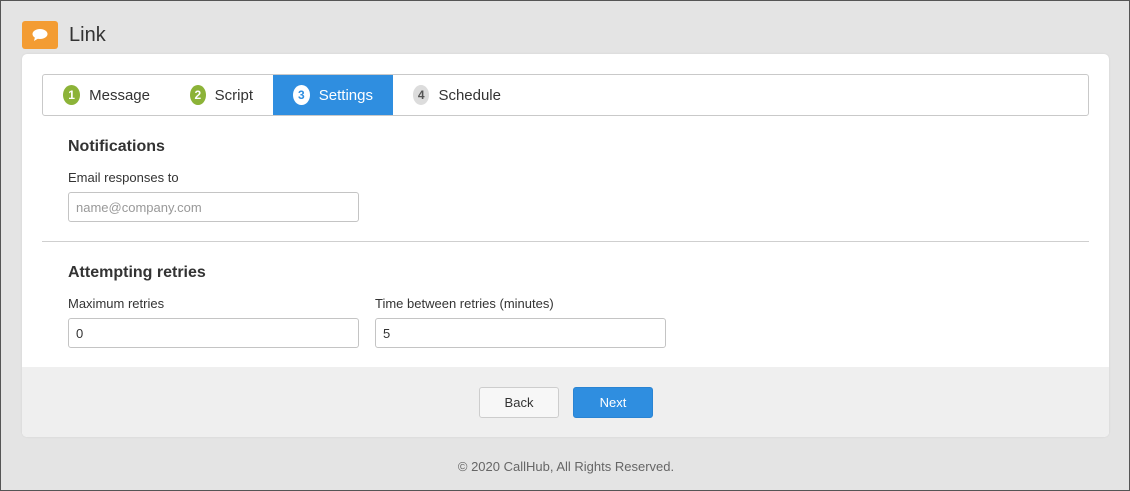 The image size is (1130, 491). Describe the element at coordinates (469, 95) in the screenshot. I see `step-label: Schedule` at that location.